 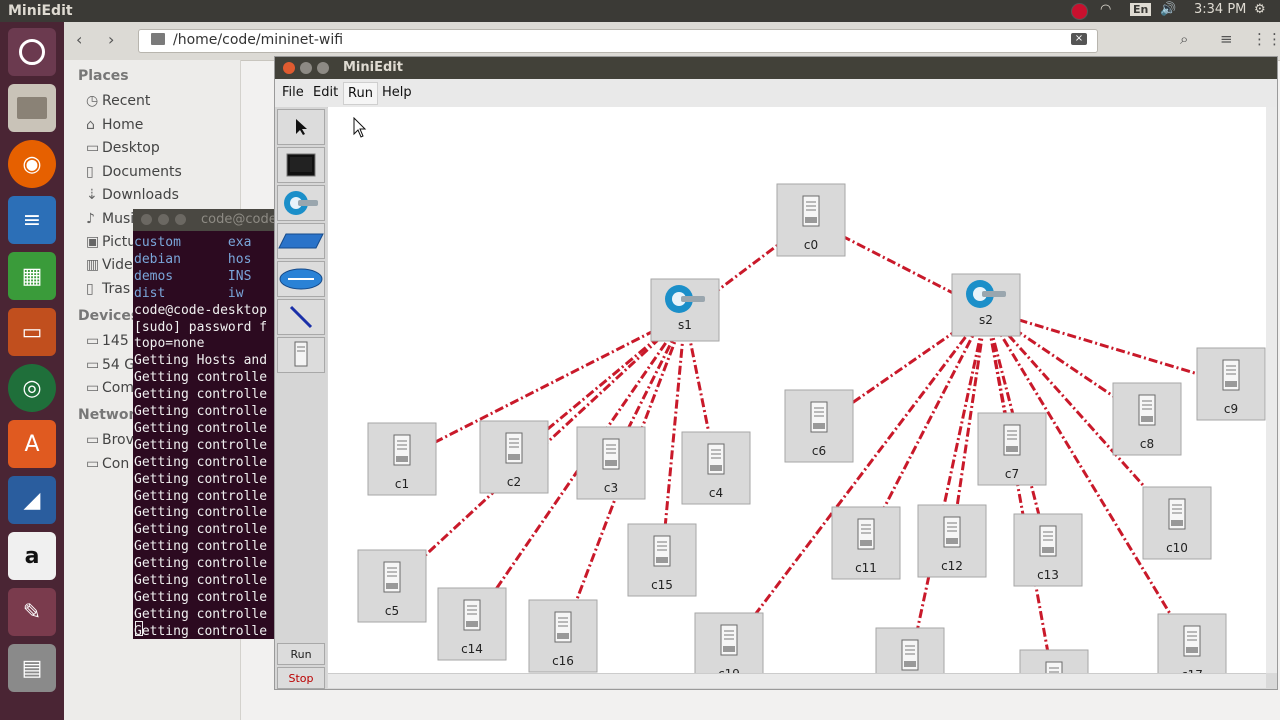 I want to click on link-s2-c19, so click(x=857, y=479).